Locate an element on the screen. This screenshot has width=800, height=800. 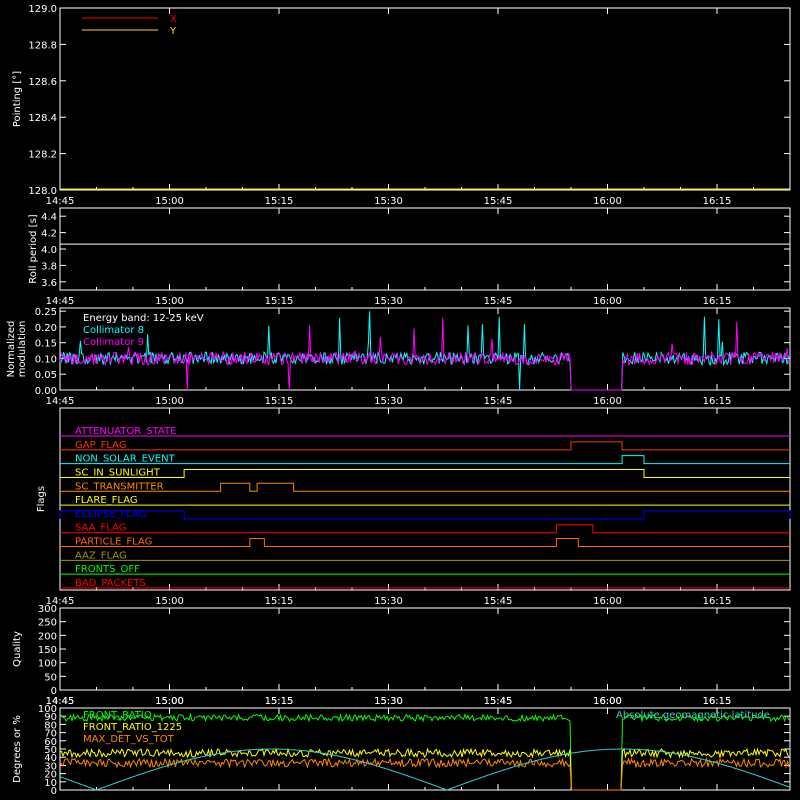
flag-label-gap-flag: GAP_FLAG is located at coordinates (101, 445).